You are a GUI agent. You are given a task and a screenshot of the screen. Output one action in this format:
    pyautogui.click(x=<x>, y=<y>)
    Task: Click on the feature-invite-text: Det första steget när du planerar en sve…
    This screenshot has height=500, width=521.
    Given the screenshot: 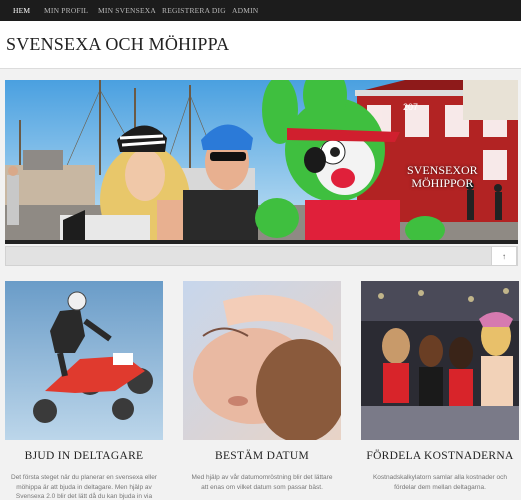 What is the action you would take?
    pyautogui.click(x=84, y=486)
    